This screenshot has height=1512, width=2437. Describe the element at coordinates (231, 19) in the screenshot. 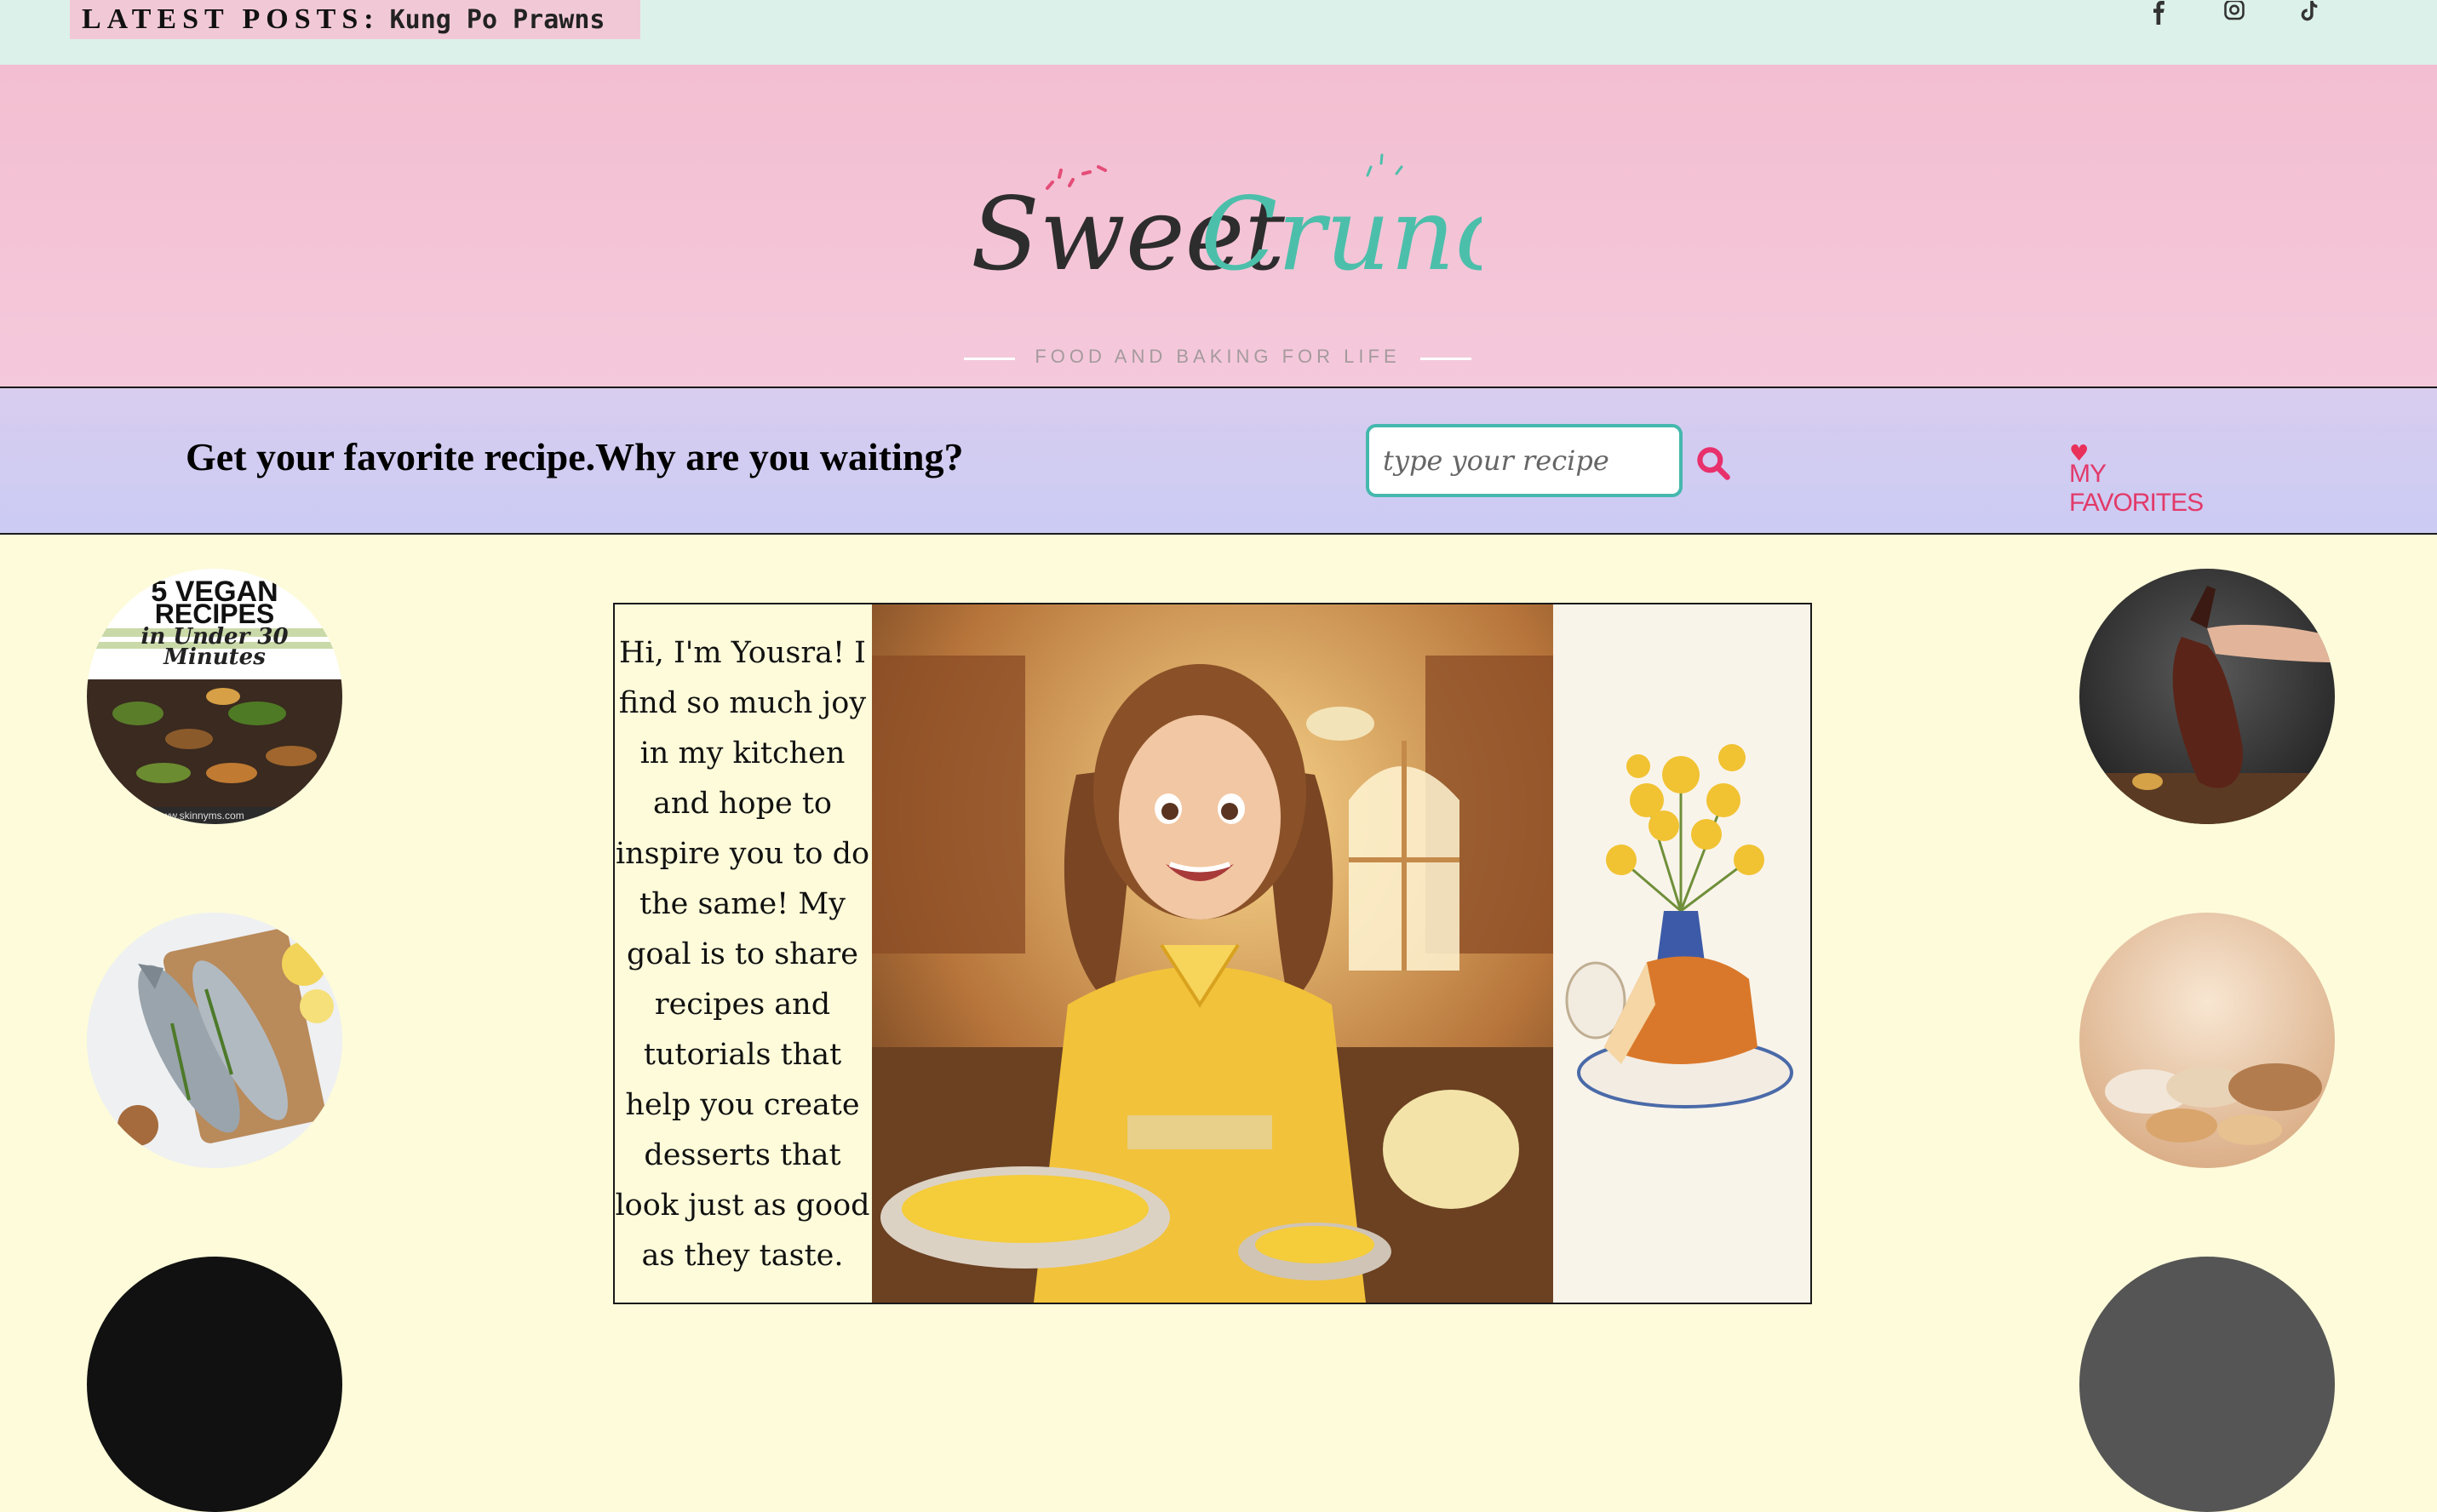

I see `latest-posts-label: LATEST POSTS:` at that location.